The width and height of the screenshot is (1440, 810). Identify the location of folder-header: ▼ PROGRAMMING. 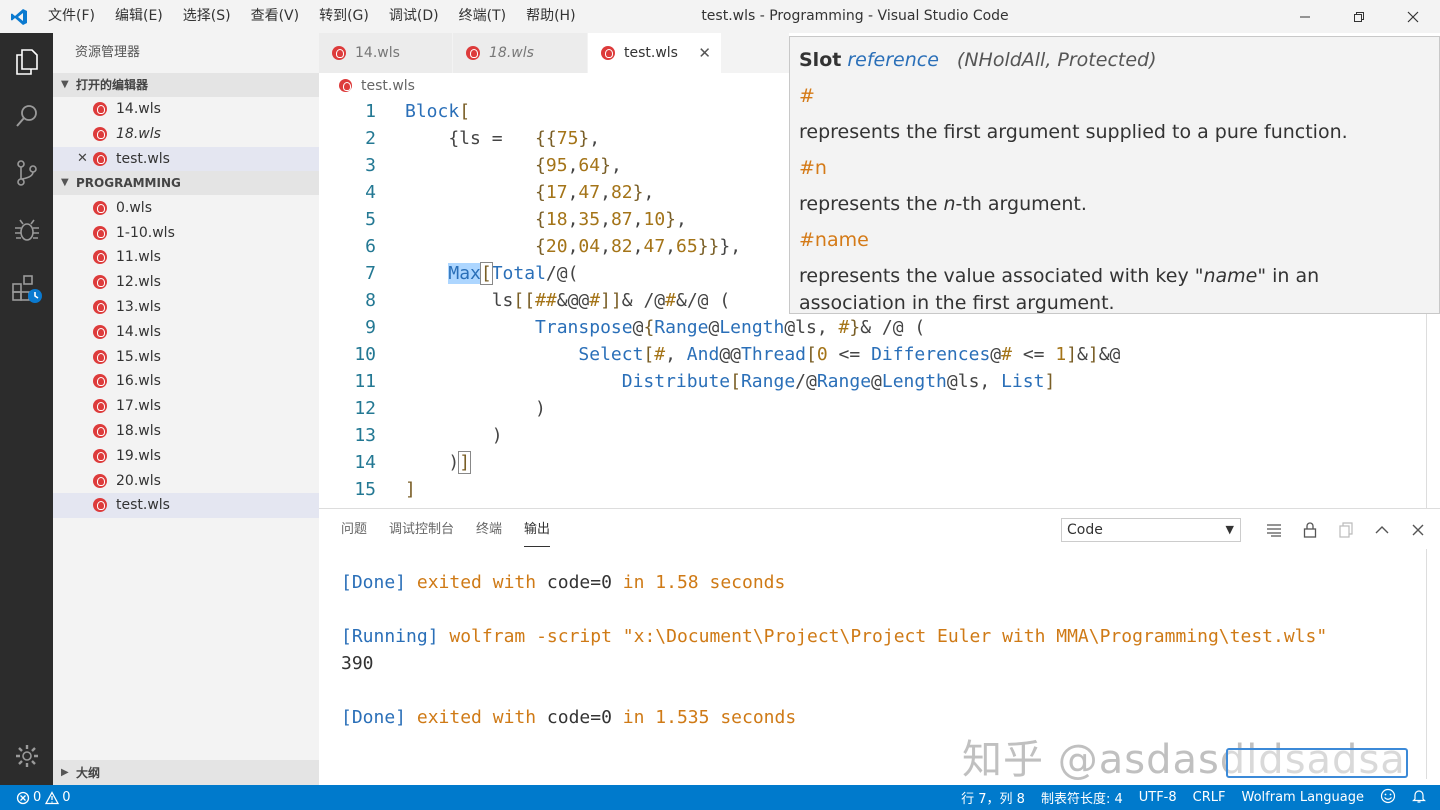
(186, 183).